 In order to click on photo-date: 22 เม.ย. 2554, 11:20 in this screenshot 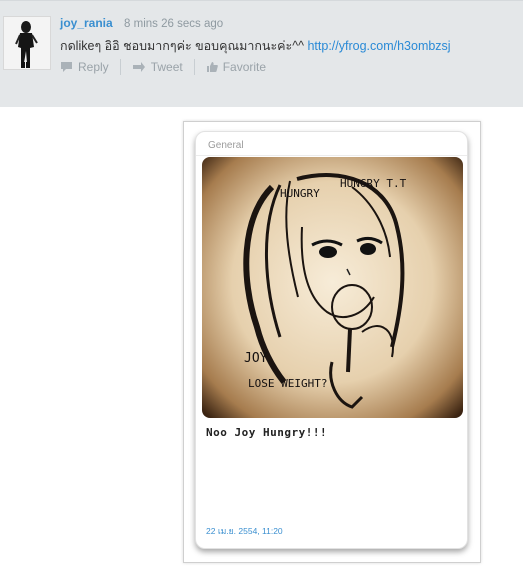, I will do `click(244, 531)`.